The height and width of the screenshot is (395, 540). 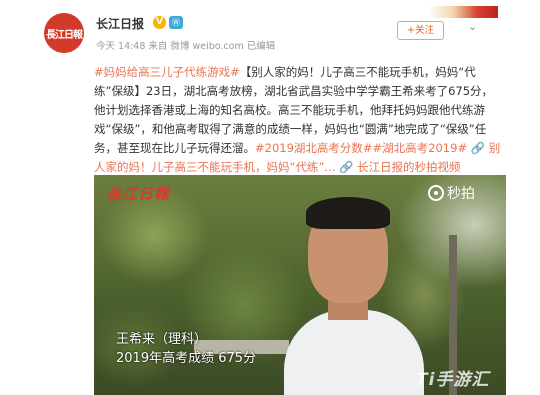 I want to click on chevron-down-icon: ⌄, so click(x=472, y=26).